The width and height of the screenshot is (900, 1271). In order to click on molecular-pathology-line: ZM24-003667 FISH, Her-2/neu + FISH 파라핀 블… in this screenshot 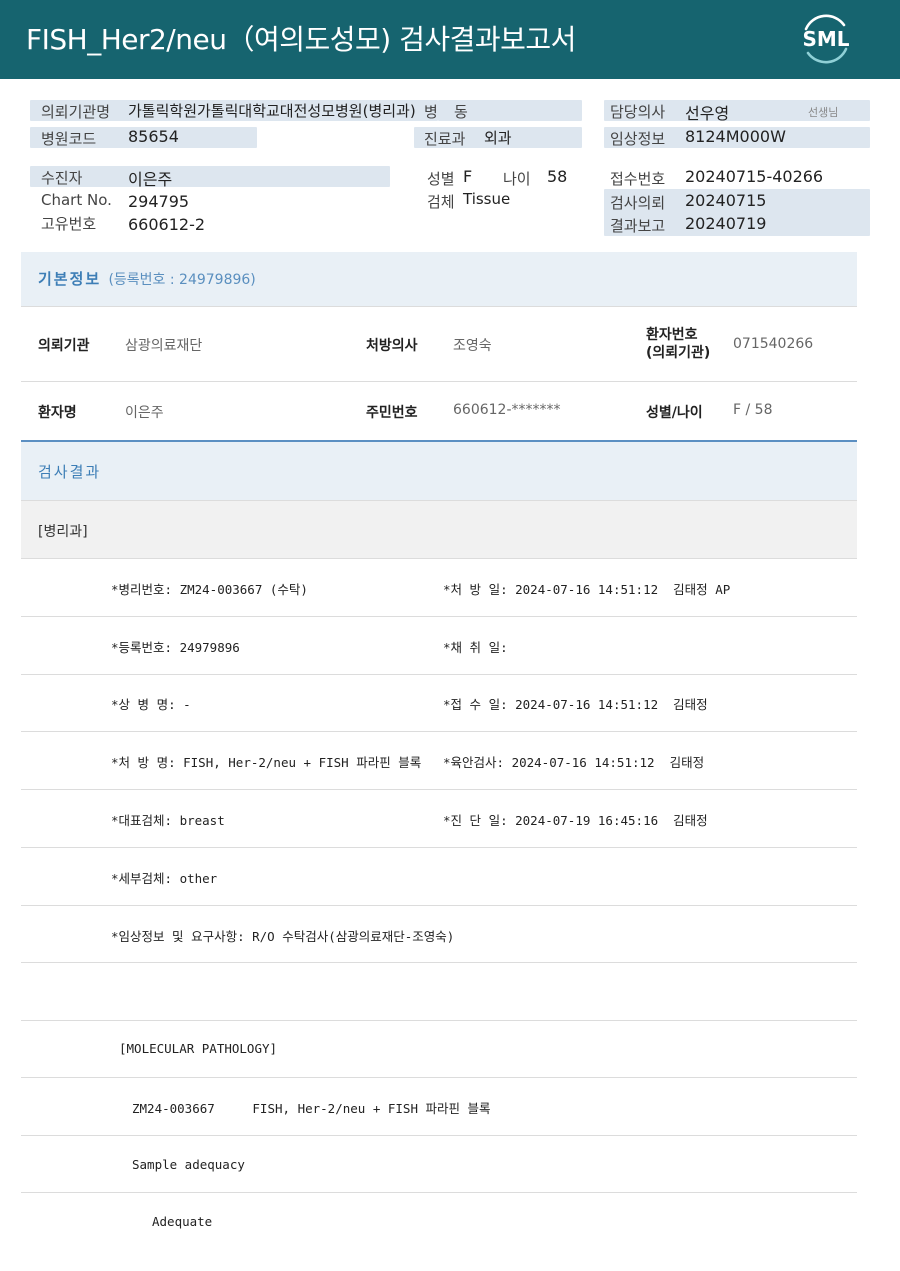, I will do `click(311, 1108)`.